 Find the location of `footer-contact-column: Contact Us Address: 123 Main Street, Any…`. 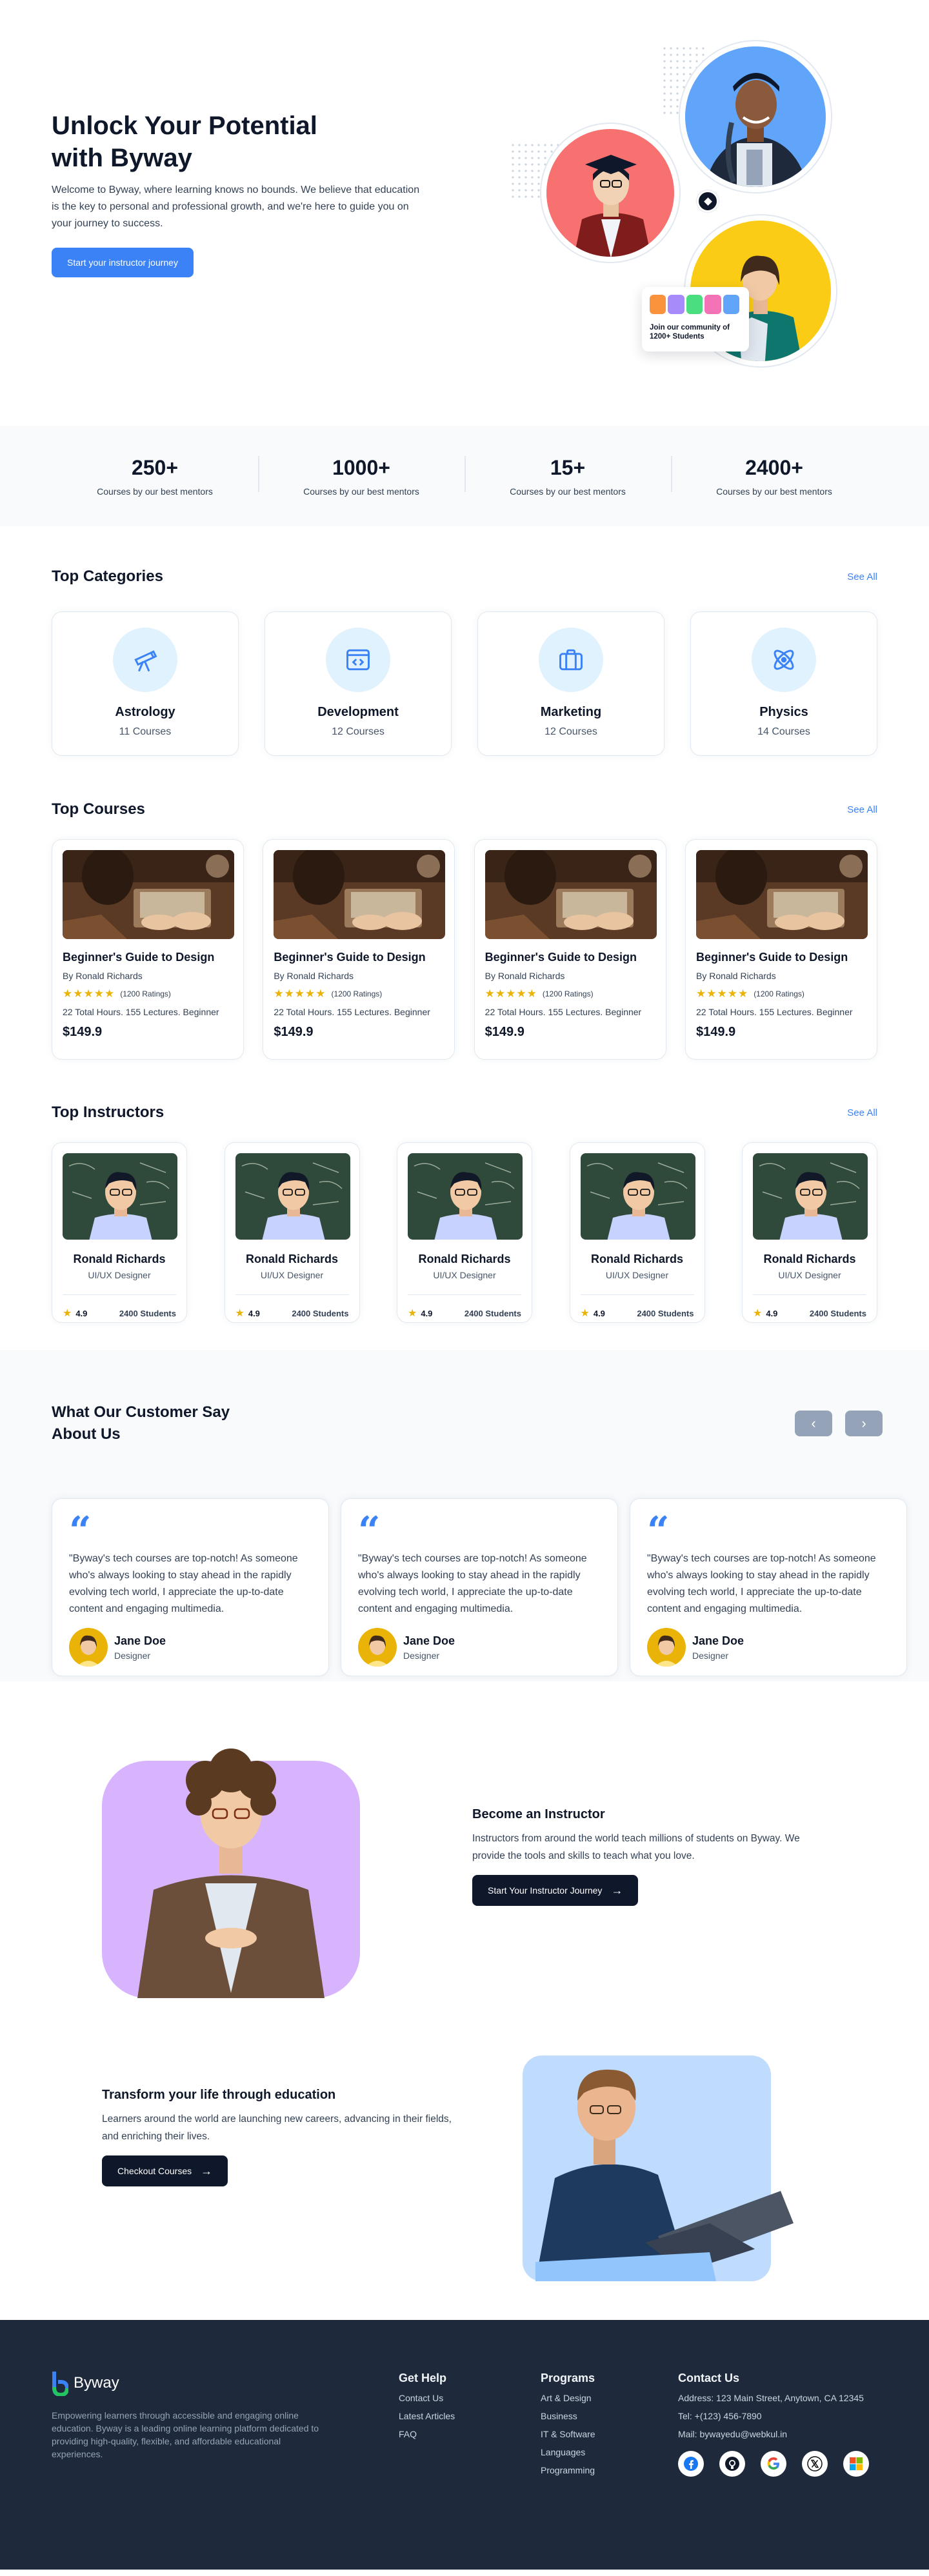

footer-contact-column: Contact Us Address: 123 Main Street, Any… is located at coordinates (781, 2424).